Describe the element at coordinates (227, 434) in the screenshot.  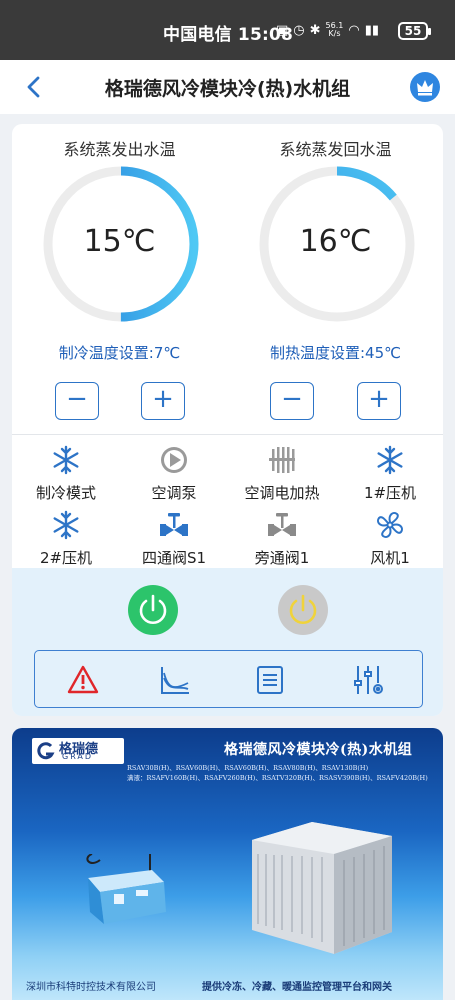
I see `divider` at that location.